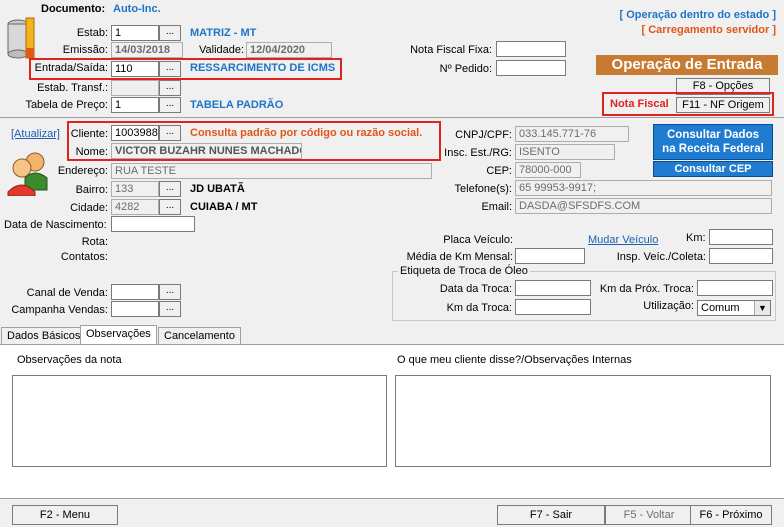 This screenshot has width=784, height=527. Describe the element at coordinates (735, 288) in the screenshot. I see `km-prox-input` at that location.